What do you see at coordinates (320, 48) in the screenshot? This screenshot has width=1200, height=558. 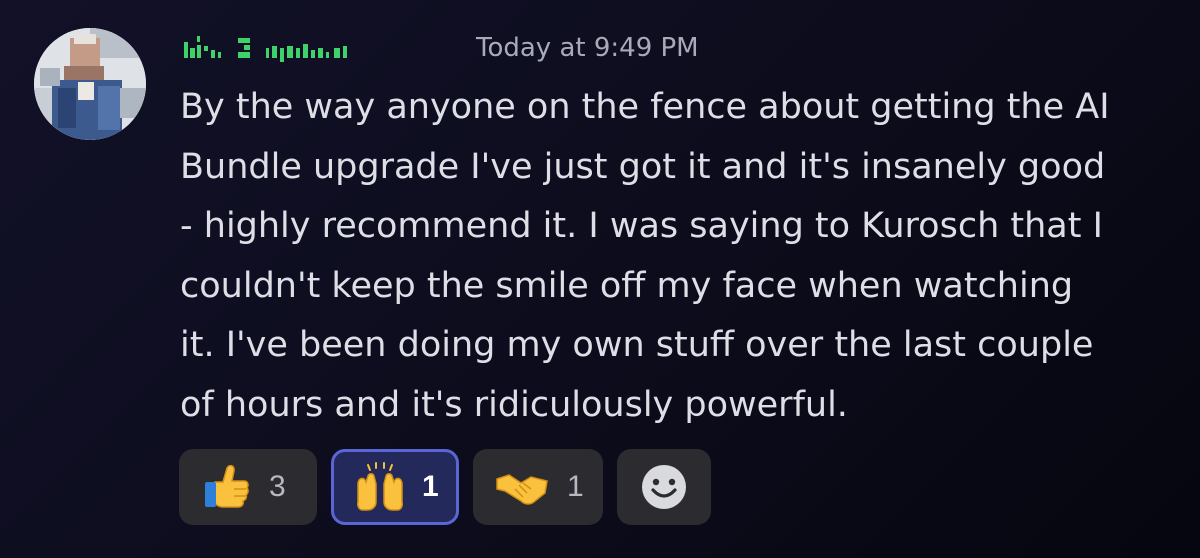 I see `username-redacted` at bounding box center [320, 48].